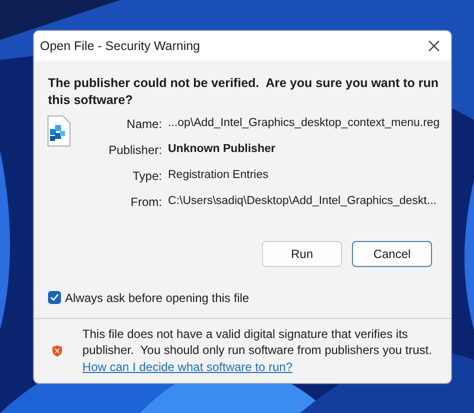 This screenshot has width=474, height=413. I want to click on field-label: Publisher:, so click(135, 150).